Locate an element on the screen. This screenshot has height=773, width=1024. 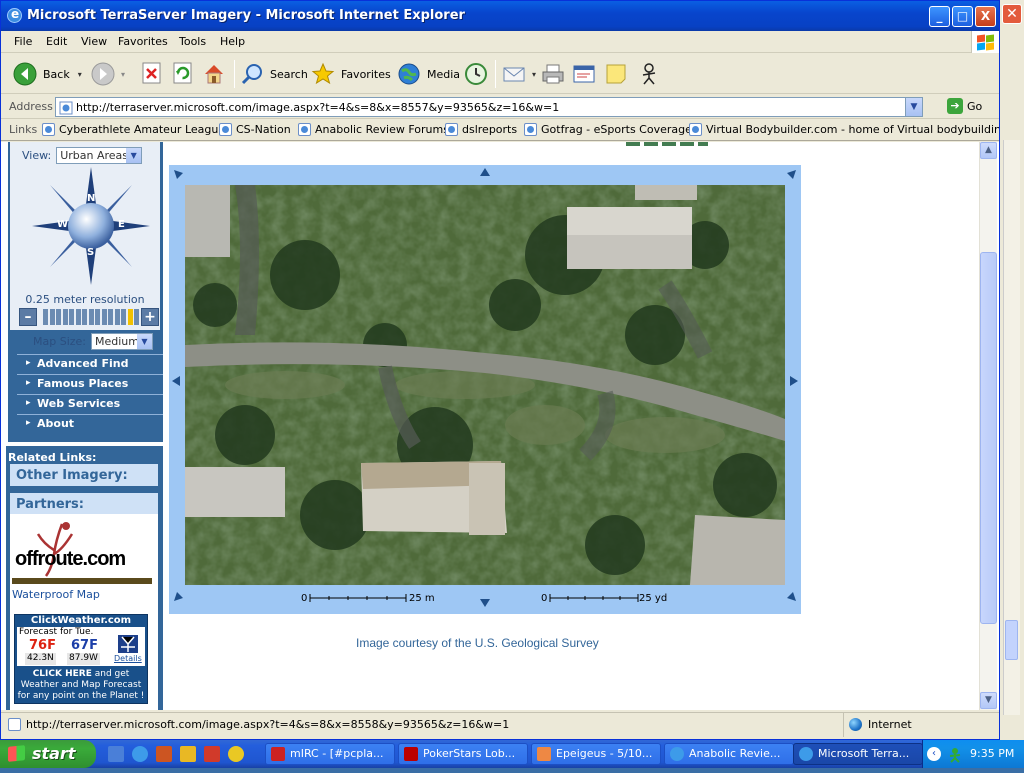
history-clock-icon is located at coordinates (476, 74).